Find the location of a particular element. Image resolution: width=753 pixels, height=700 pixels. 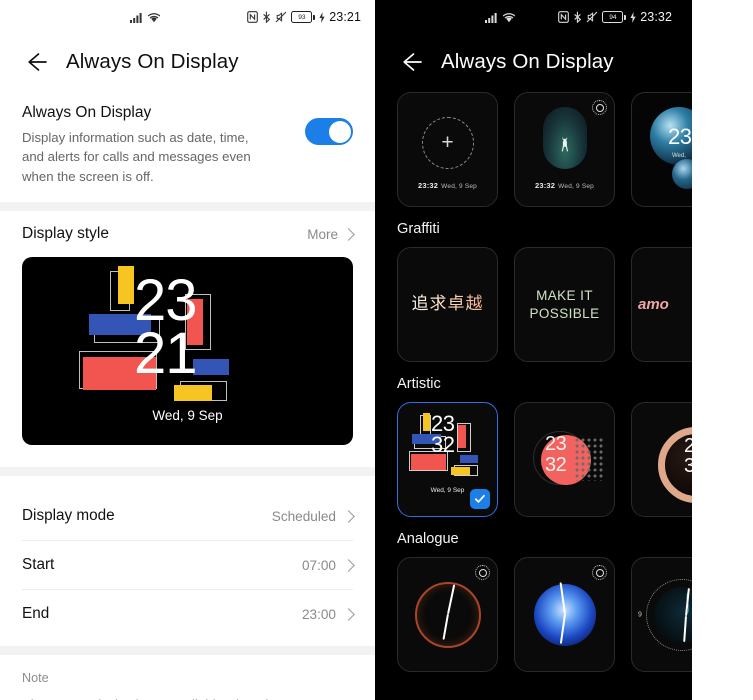

tick-label-9: 9 is located at coordinates (640, 614).